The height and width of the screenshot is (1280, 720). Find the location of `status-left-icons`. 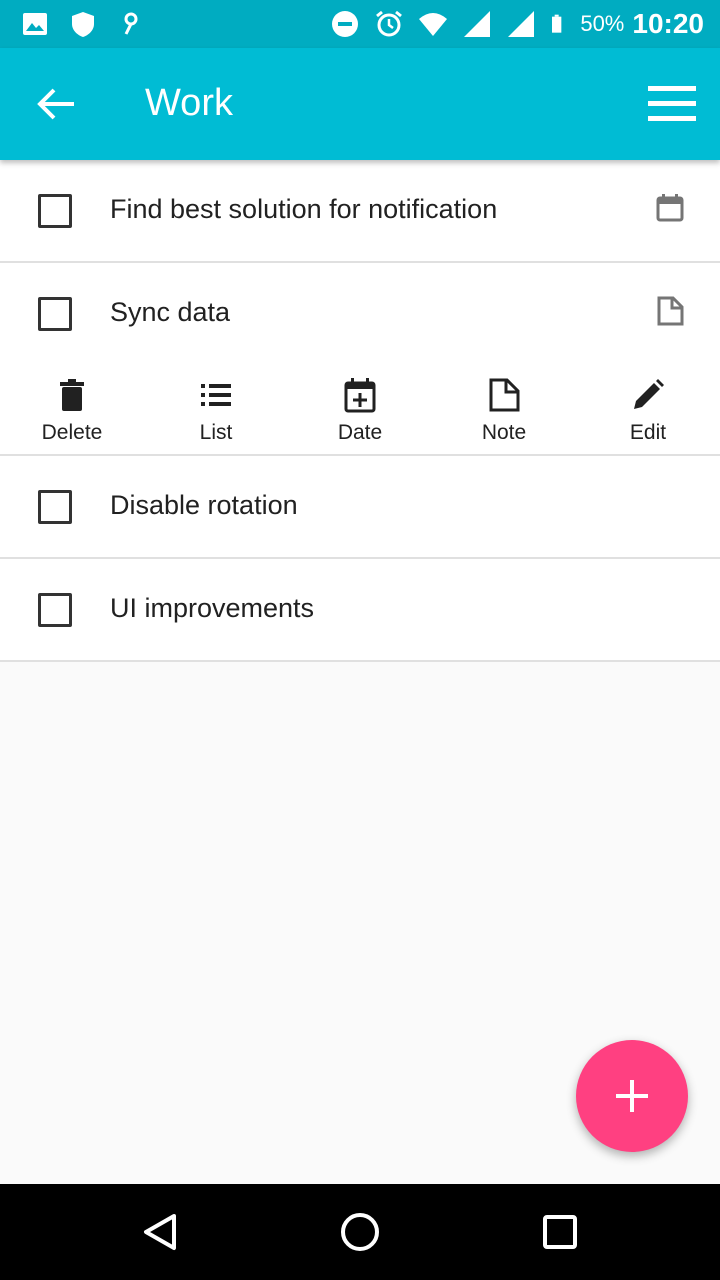

status-left-icons is located at coordinates (94, 24).